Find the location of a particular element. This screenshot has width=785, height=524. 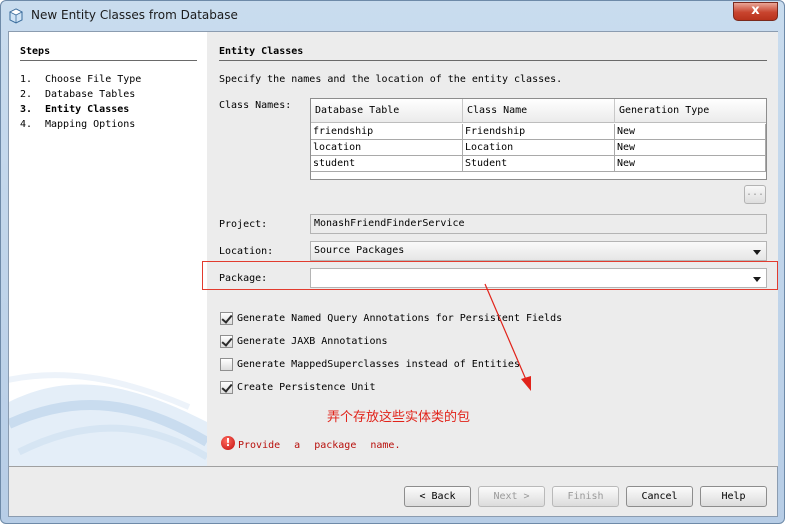

annotation-text: 弄个存放这些实体类的包 is located at coordinates (399, 417).